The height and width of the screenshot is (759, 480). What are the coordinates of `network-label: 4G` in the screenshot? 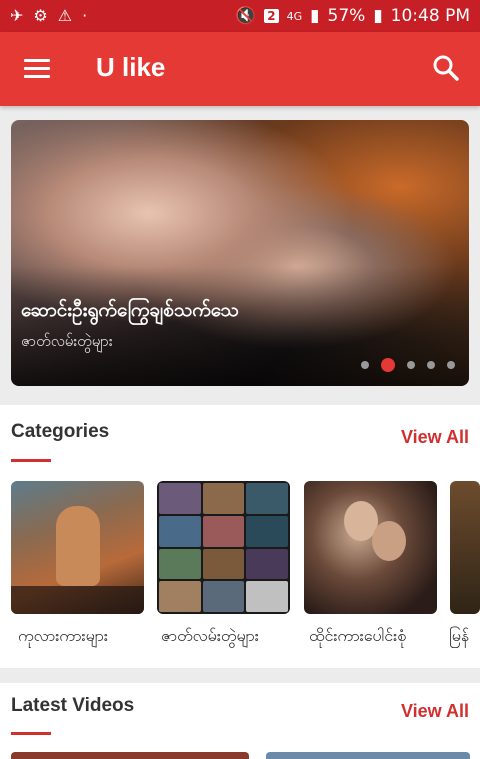 It's located at (294, 16).